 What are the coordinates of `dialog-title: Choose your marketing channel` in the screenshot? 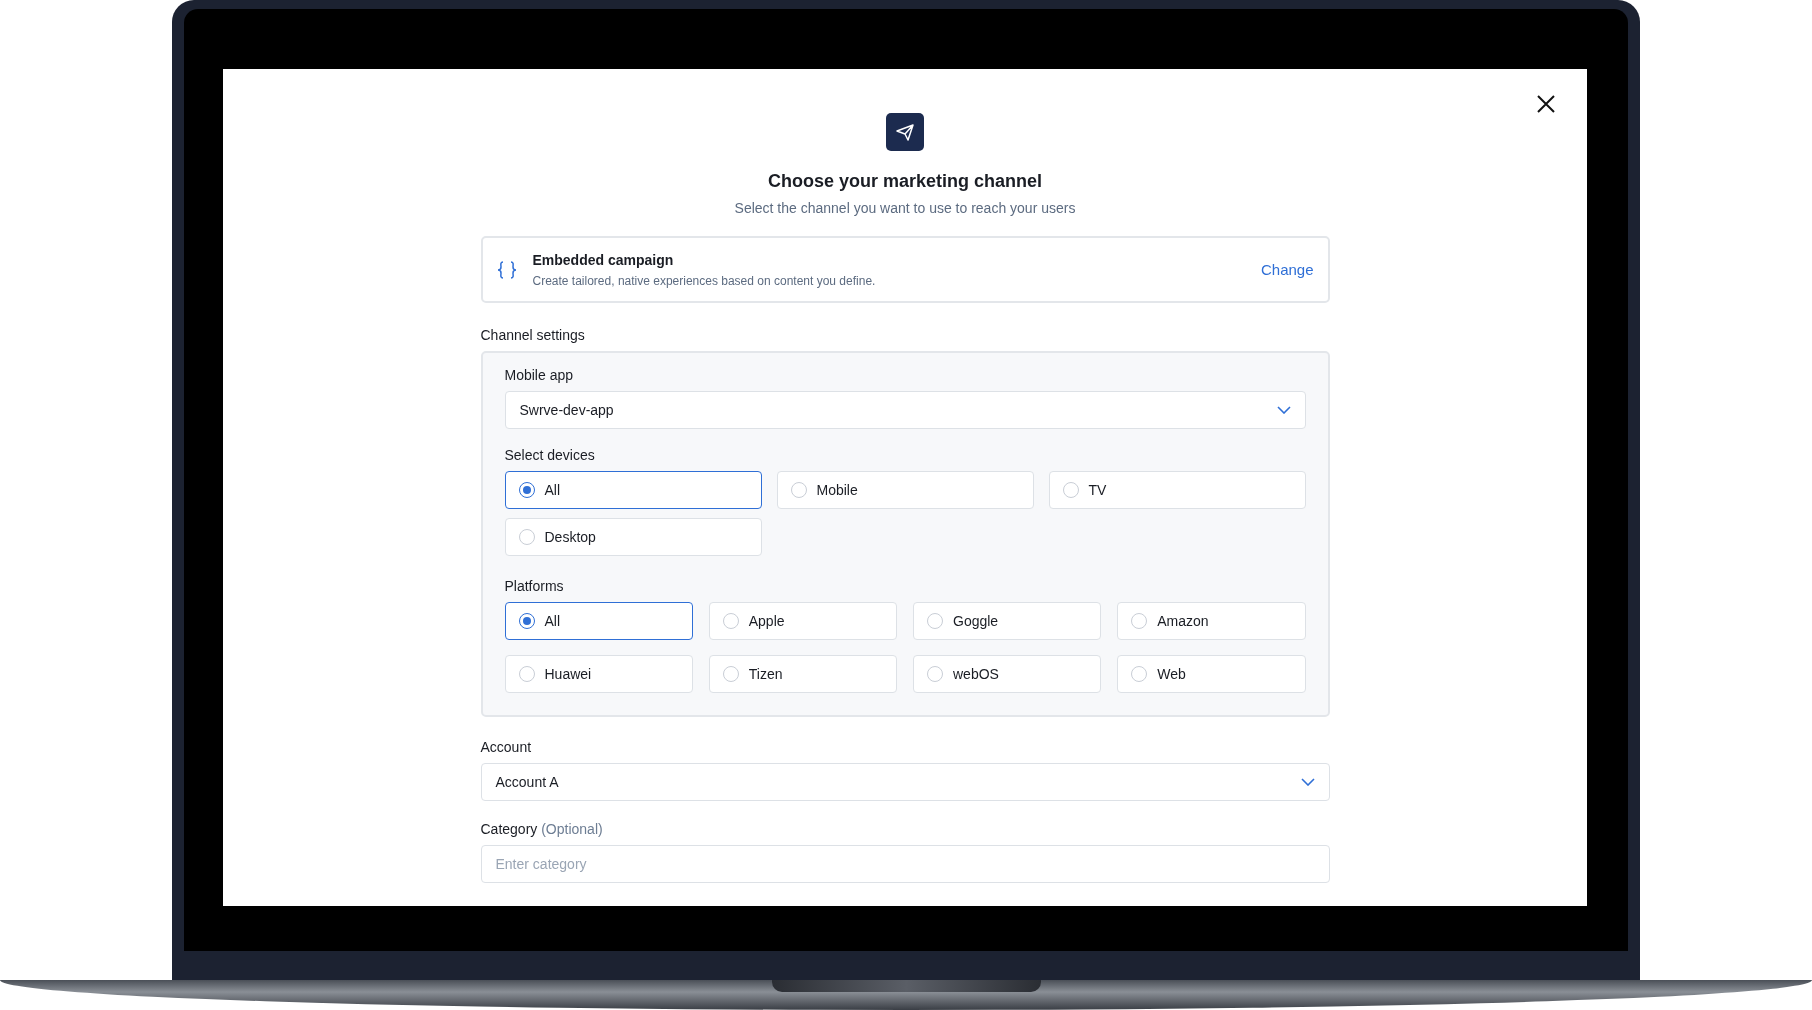 It's located at (905, 181).